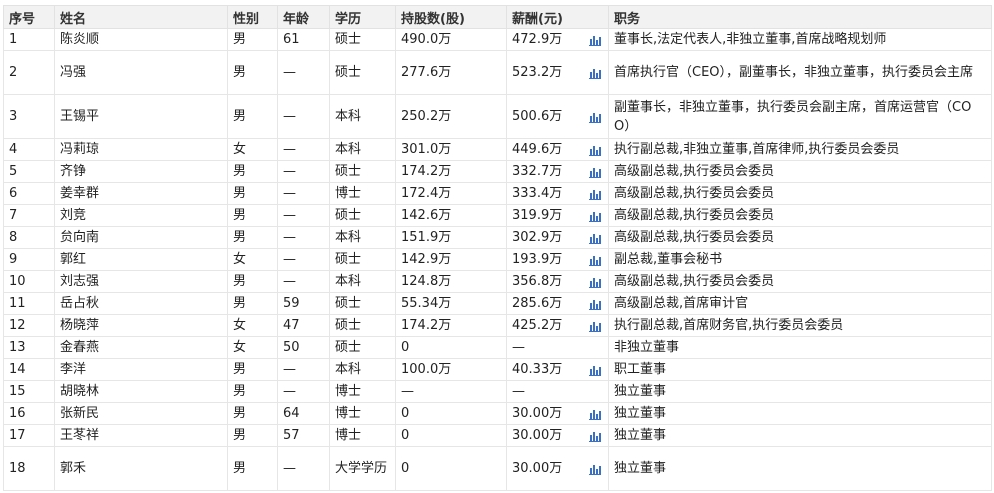  What do you see at coordinates (451, 39) in the screenshot?
I see `cell-shares: 490.0万` at bounding box center [451, 39].